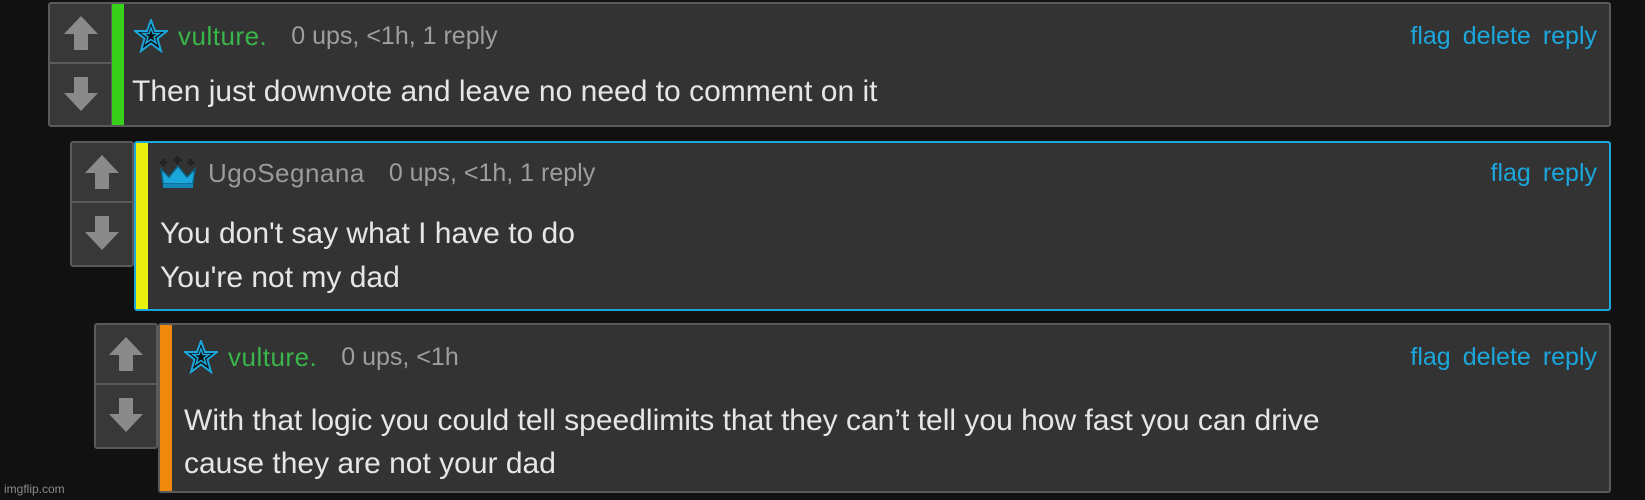  Describe the element at coordinates (400, 356) in the screenshot. I see `comment-meta: 0 ups, <1h` at that location.